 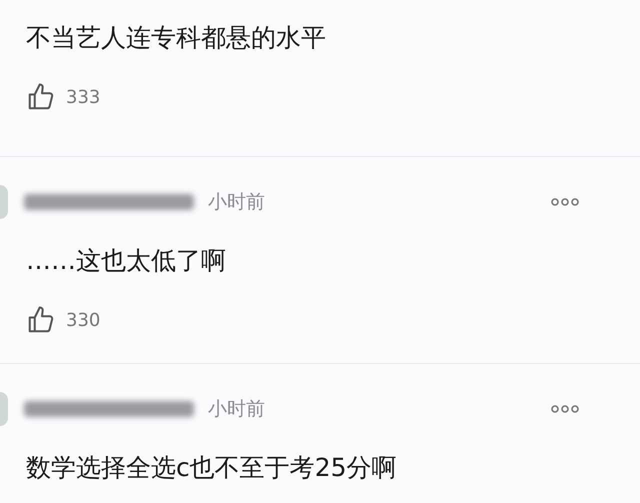 What do you see at coordinates (126, 261) in the screenshot?
I see `comment-text: ……这也太低了啊` at bounding box center [126, 261].